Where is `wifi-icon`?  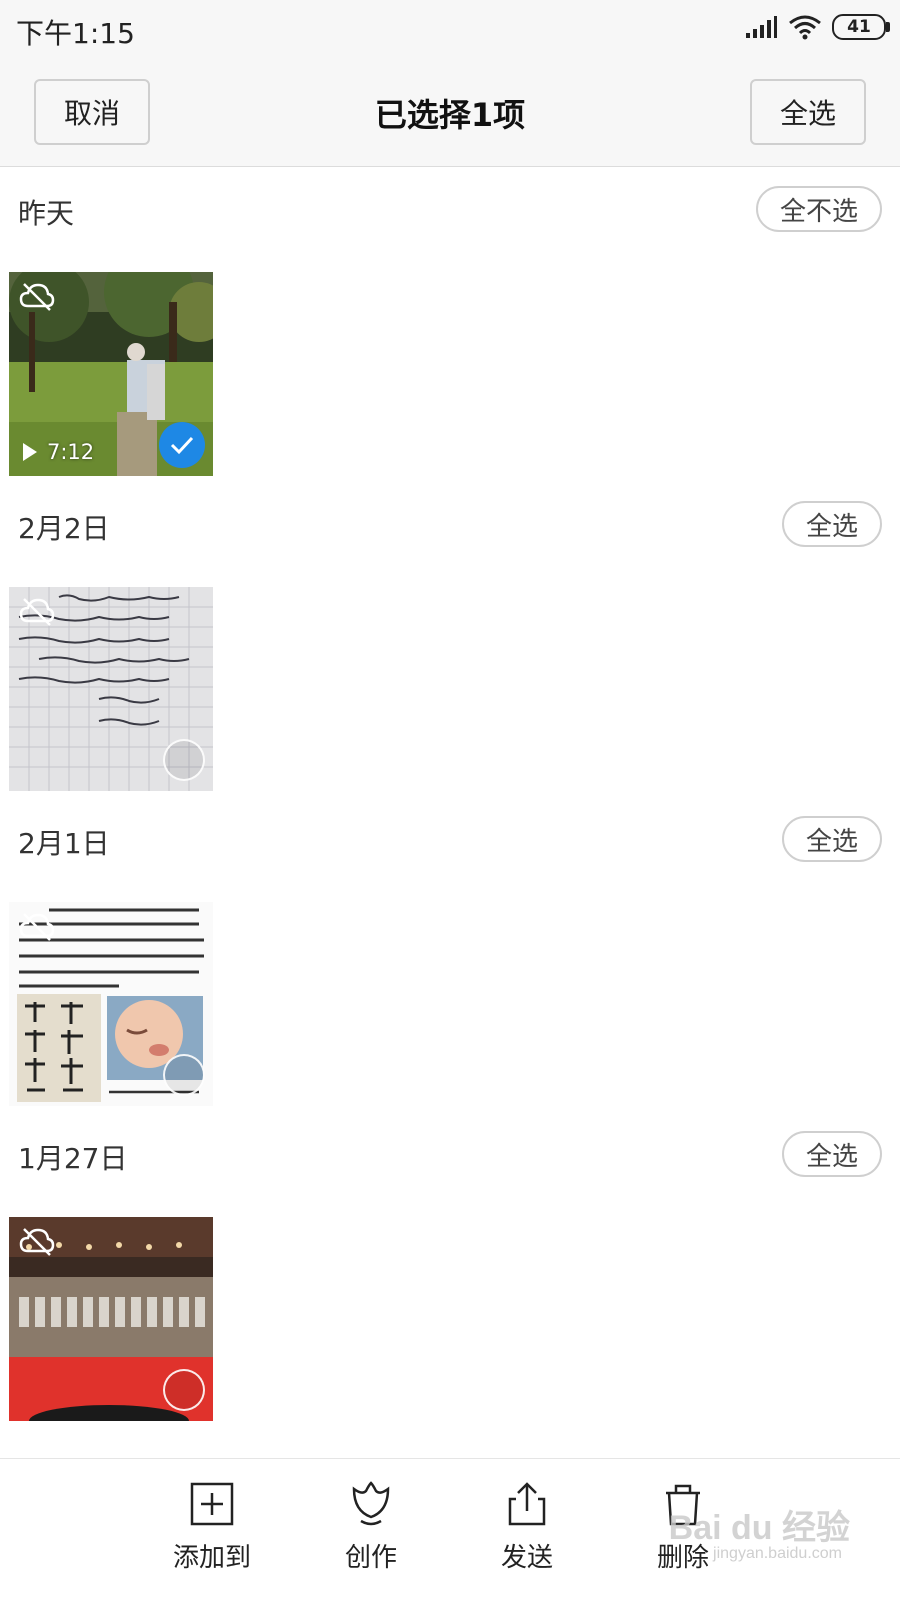
wifi-icon is located at coordinates (805, 27).